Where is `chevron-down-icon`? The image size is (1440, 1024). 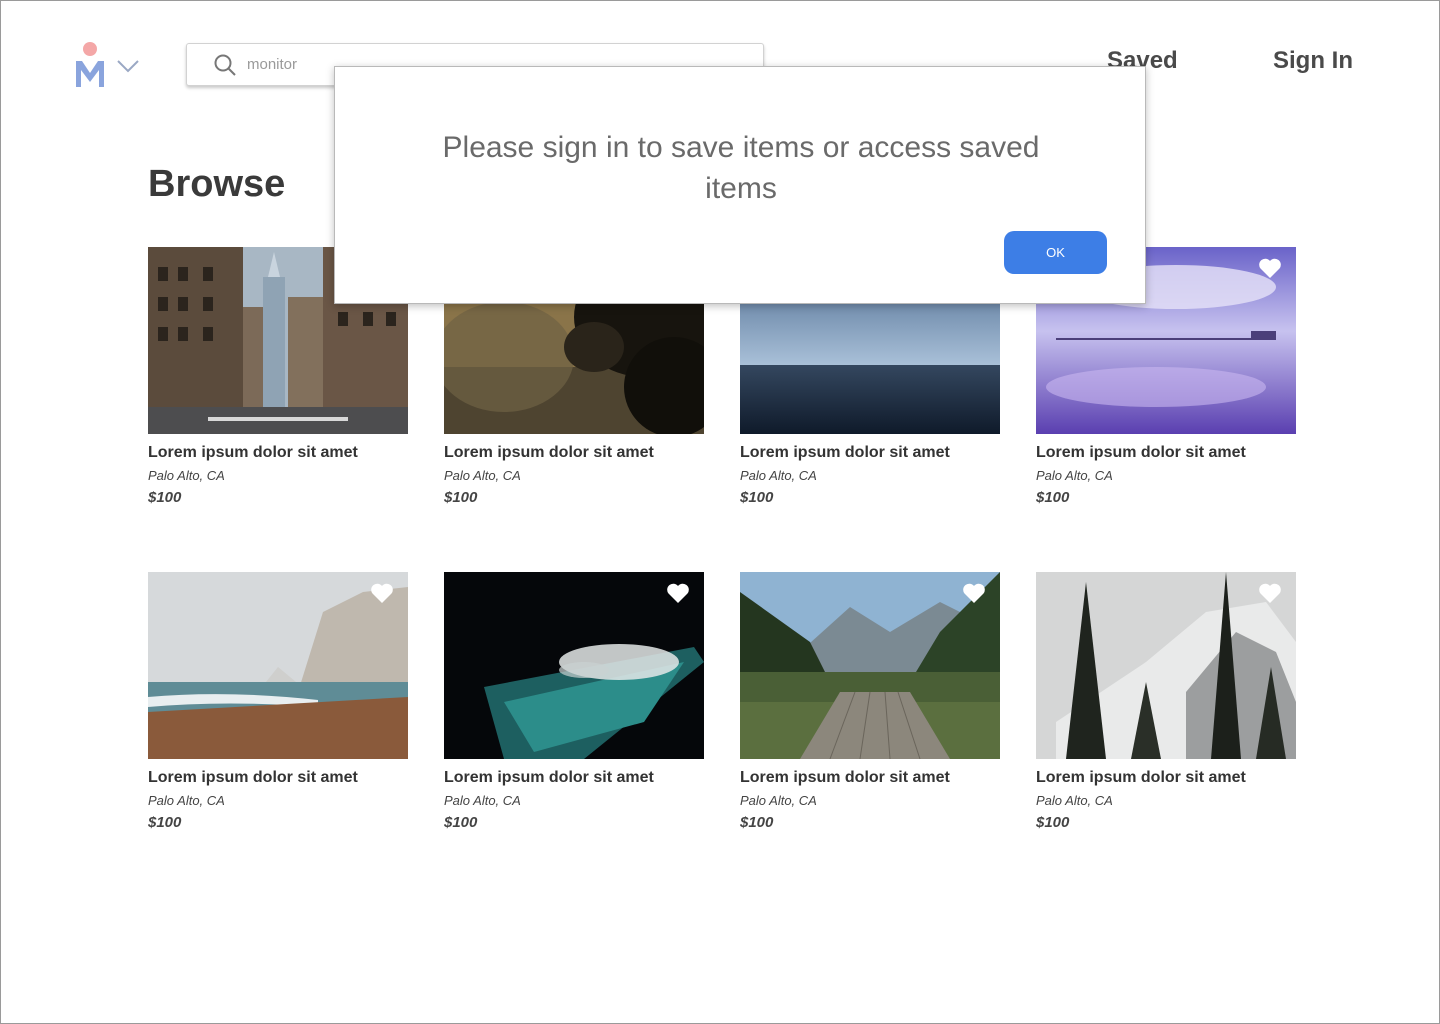
chevron-down-icon is located at coordinates (128, 66).